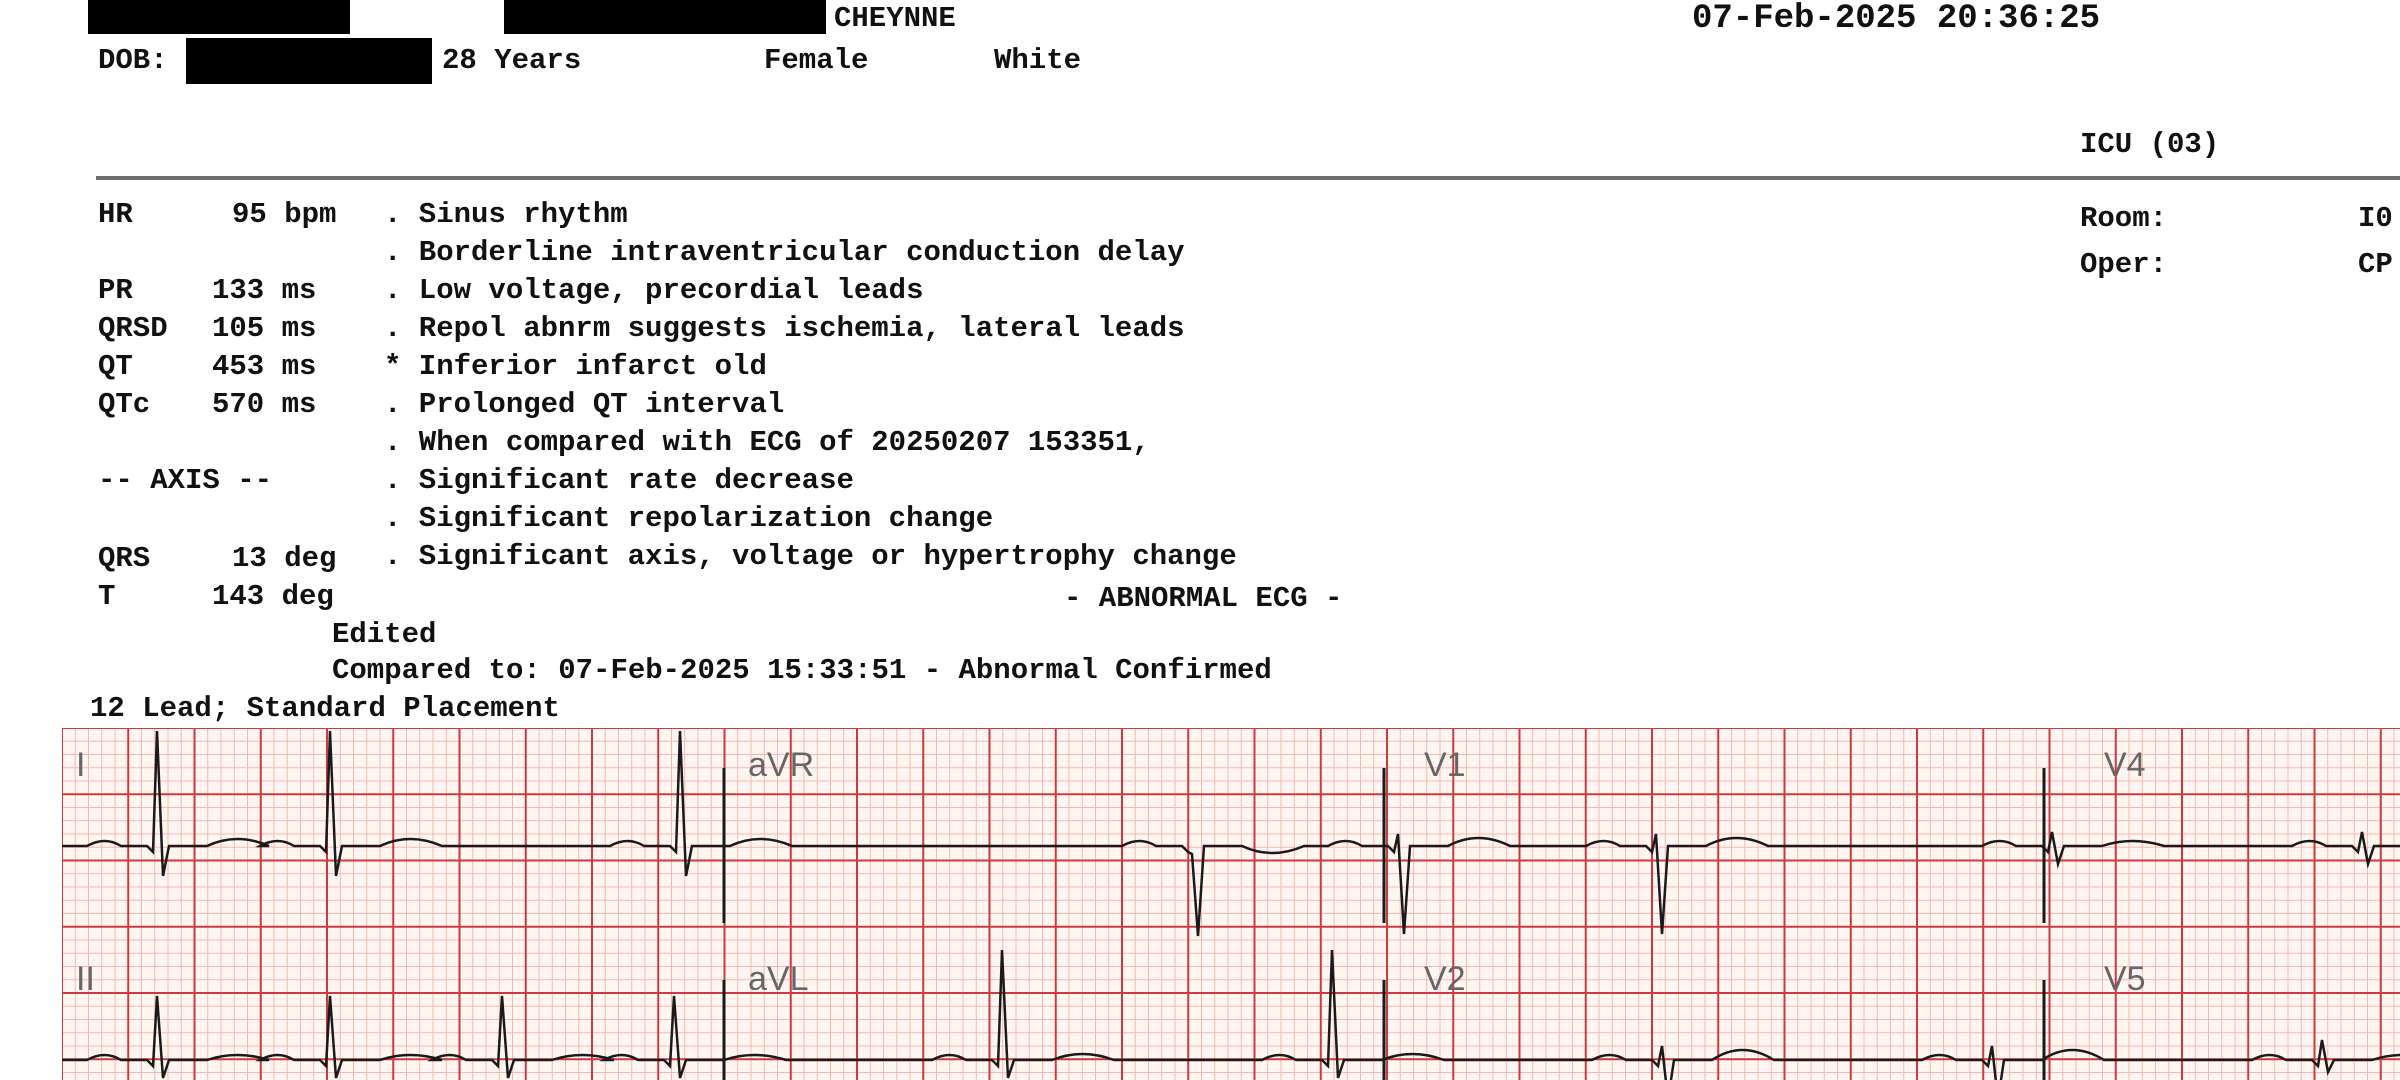 This screenshot has width=2400, height=1080. Describe the element at coordinates (284, 558) in the screenshot. I see `qrs-axis-value: 13 deg` at that location.